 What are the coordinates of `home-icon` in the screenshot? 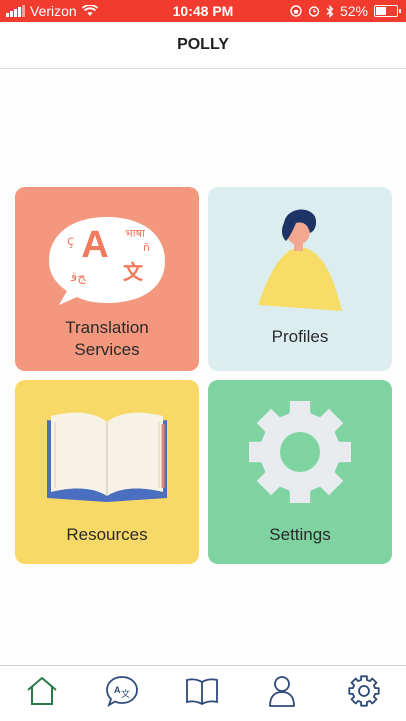 It's located at (42, 691).